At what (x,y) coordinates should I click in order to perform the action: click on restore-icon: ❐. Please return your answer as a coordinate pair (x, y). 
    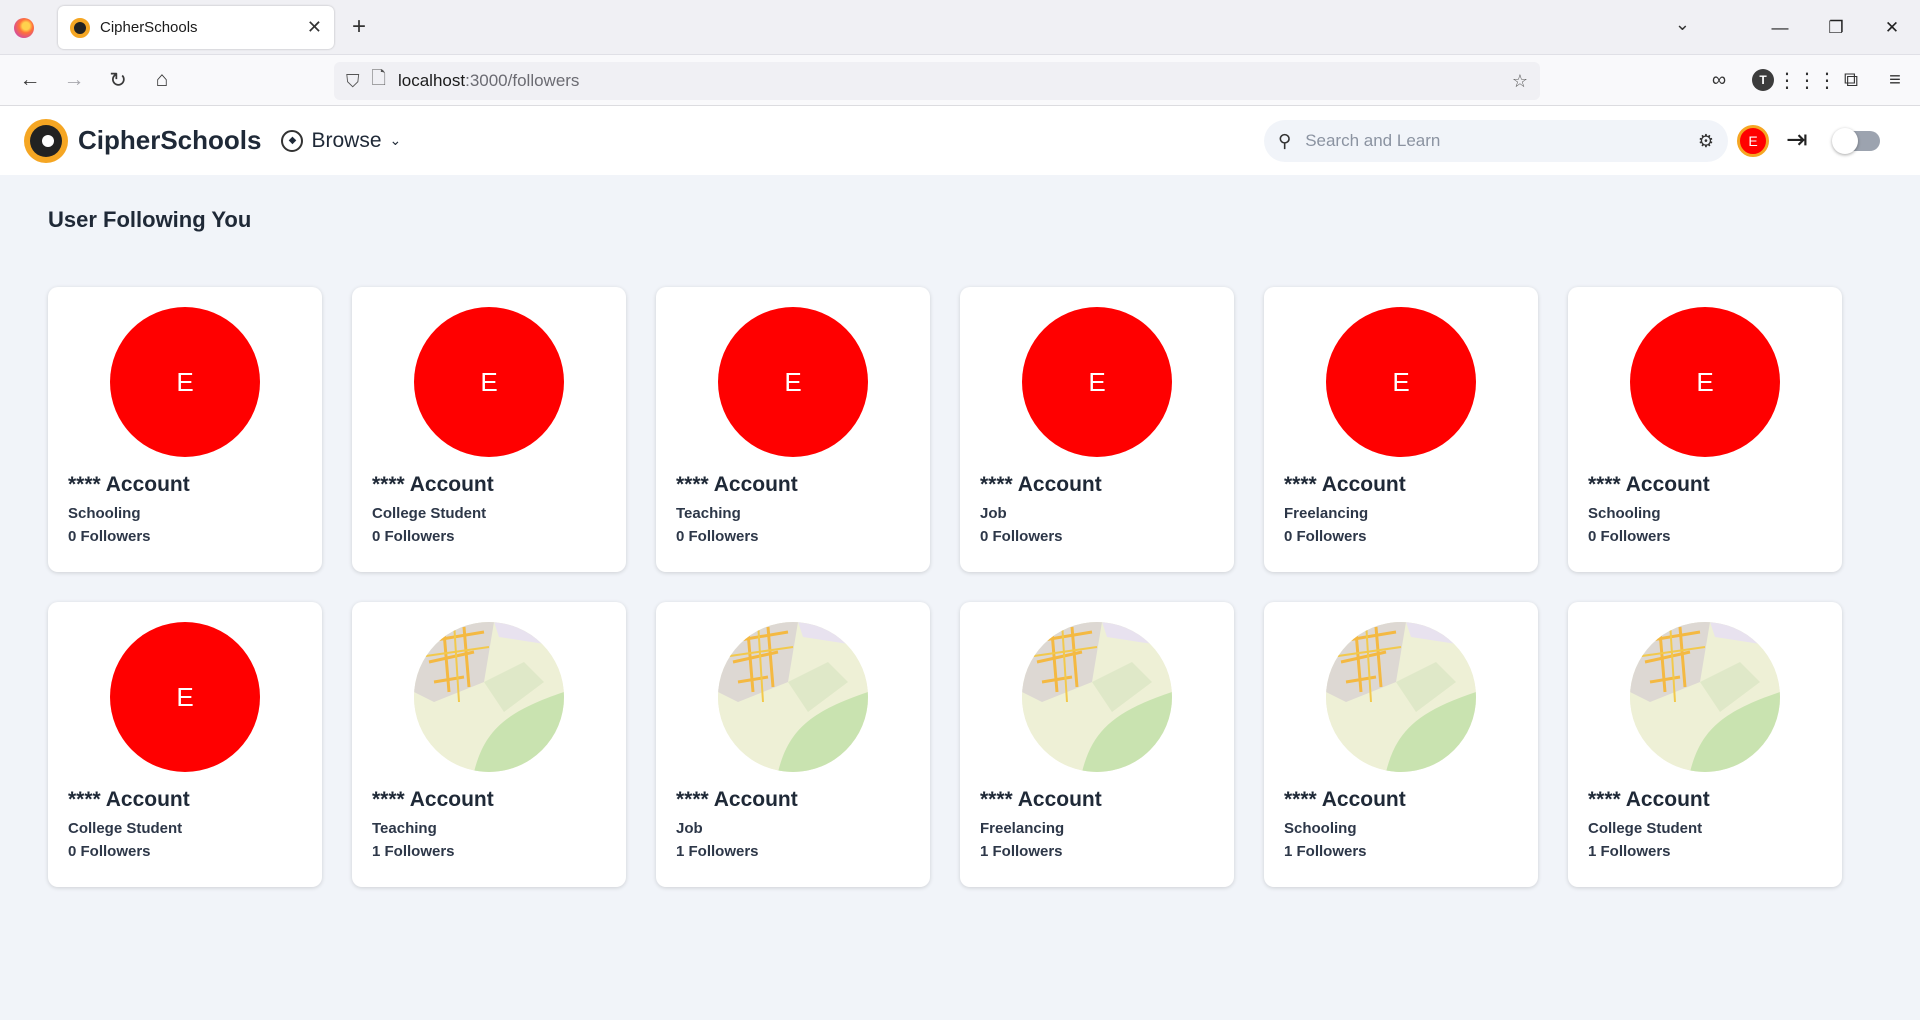
    Looking at the image, I should click on (1836, 28).